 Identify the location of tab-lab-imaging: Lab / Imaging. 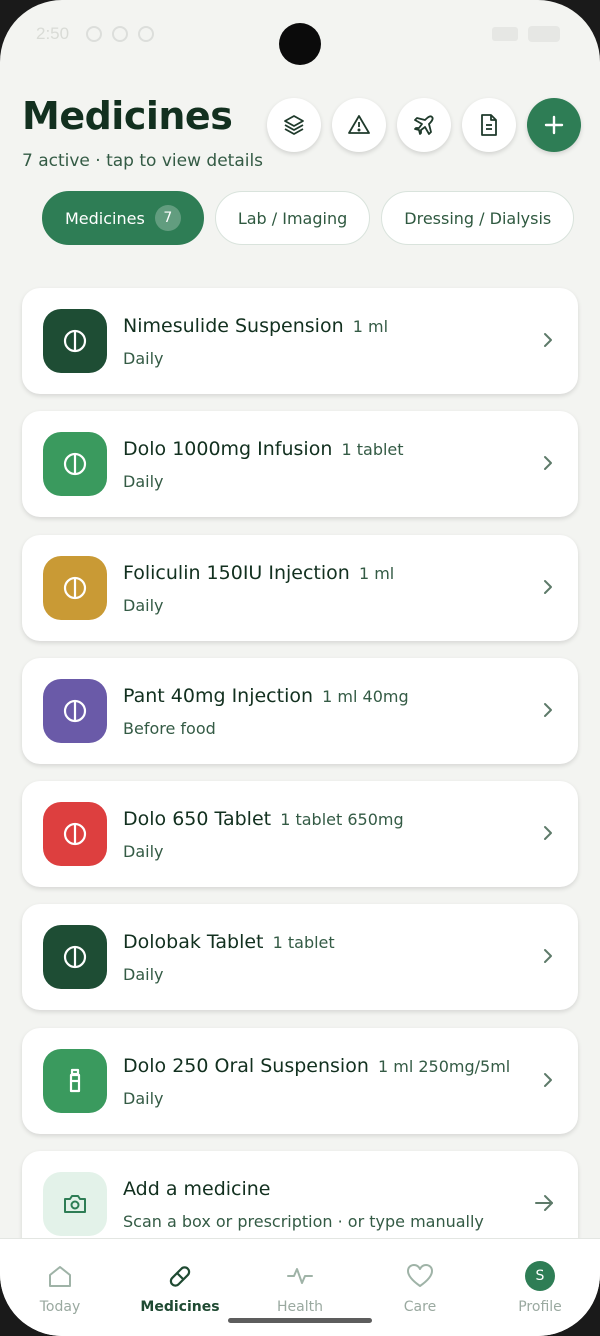
(292, 218).